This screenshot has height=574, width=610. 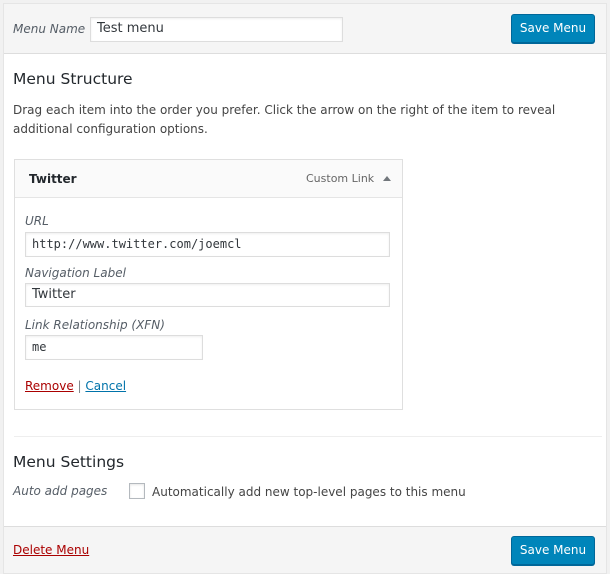 What do you see at coordinates (216, 29) in the screenshot?
I see `menu-name-input: Test menu` at bounding box center [216, 29].